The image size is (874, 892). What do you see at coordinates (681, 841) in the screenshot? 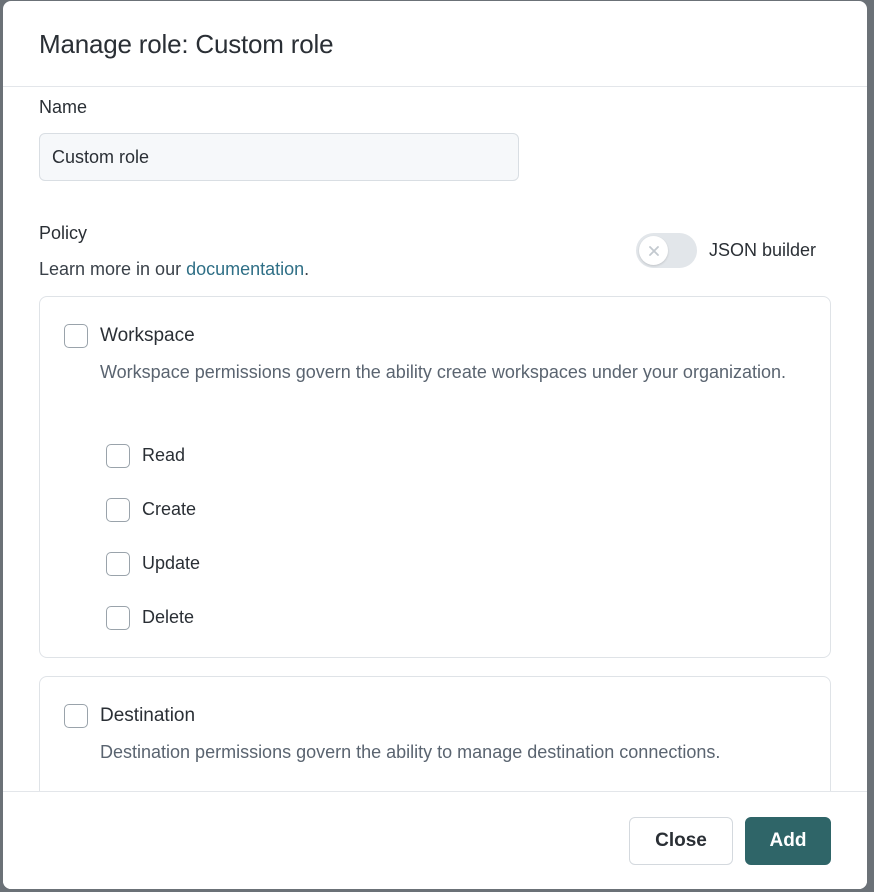
I see `close-button: Close` at bounding box center [681, 841].